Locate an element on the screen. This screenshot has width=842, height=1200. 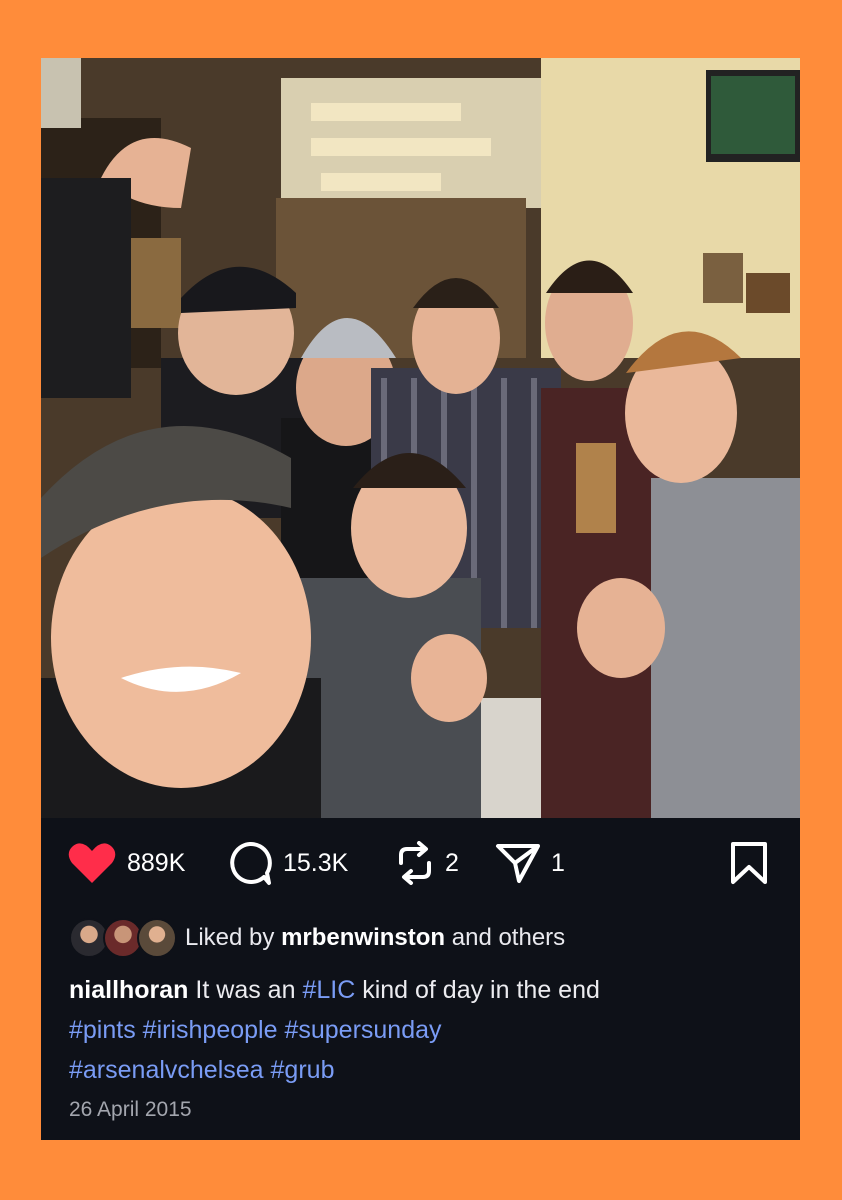
repost-count: 2 is located at coordinates (452, 862).